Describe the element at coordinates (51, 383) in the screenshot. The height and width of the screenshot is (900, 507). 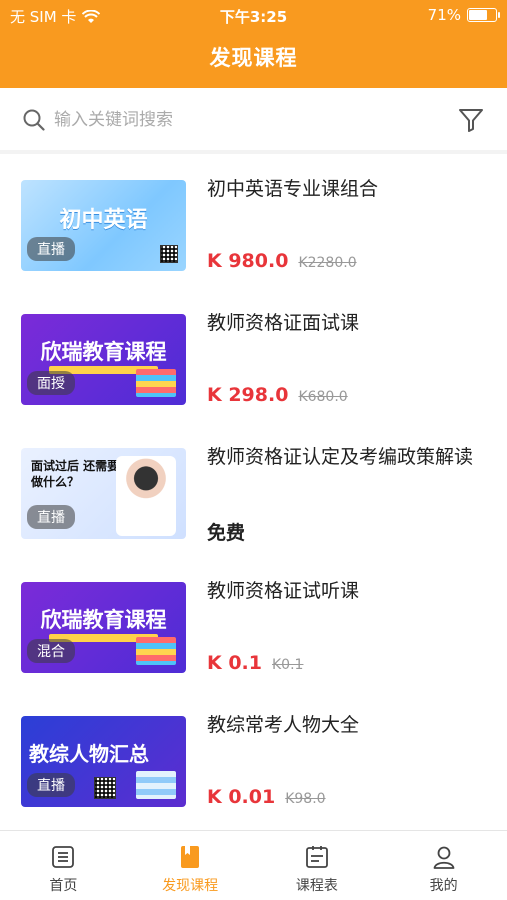
I see `course-type-badge: 面授` at that location.